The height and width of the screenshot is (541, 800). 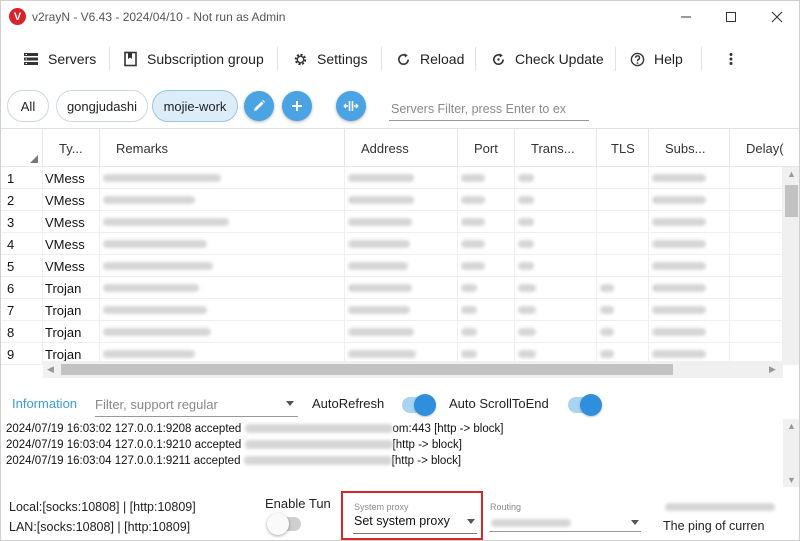 What do you see at coordinates (392, 310) in the screenshot?
I see `table-row: 7 Trojan` at bounding box center [392, 310].